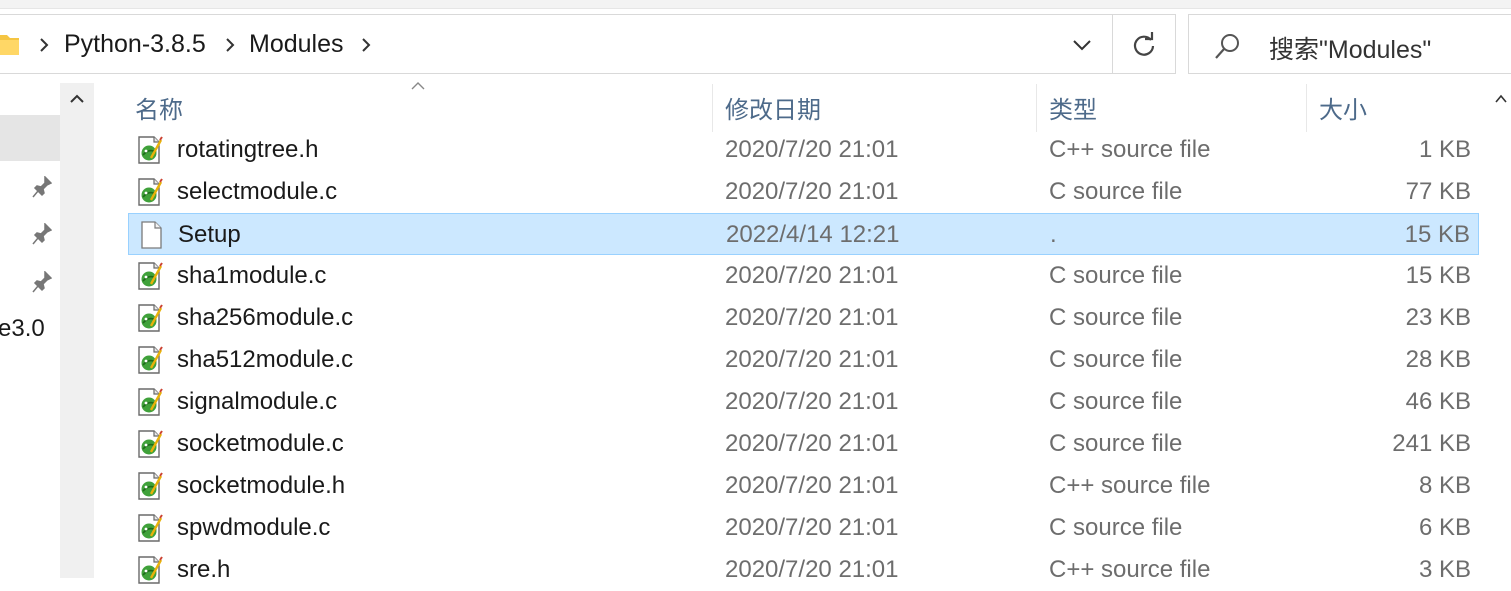 Image resolution: width=1511 pixels, height=591 pixels. What do you see at coordinates (265, 359) in the screenshot?
I see `file-name: sha512module.c` at bounding box center [265, 359].